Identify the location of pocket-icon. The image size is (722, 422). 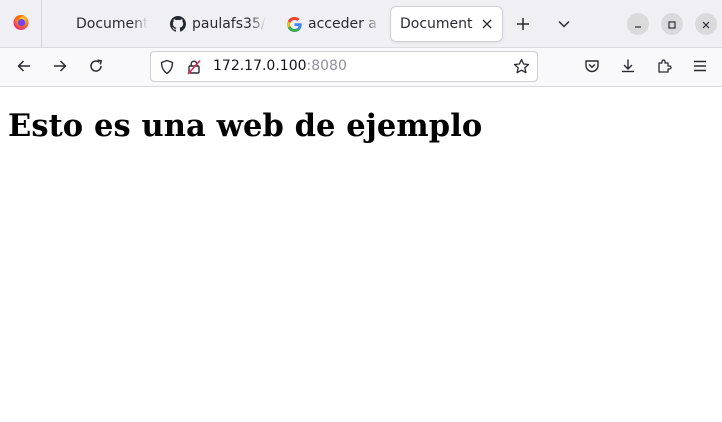
(592, 68).